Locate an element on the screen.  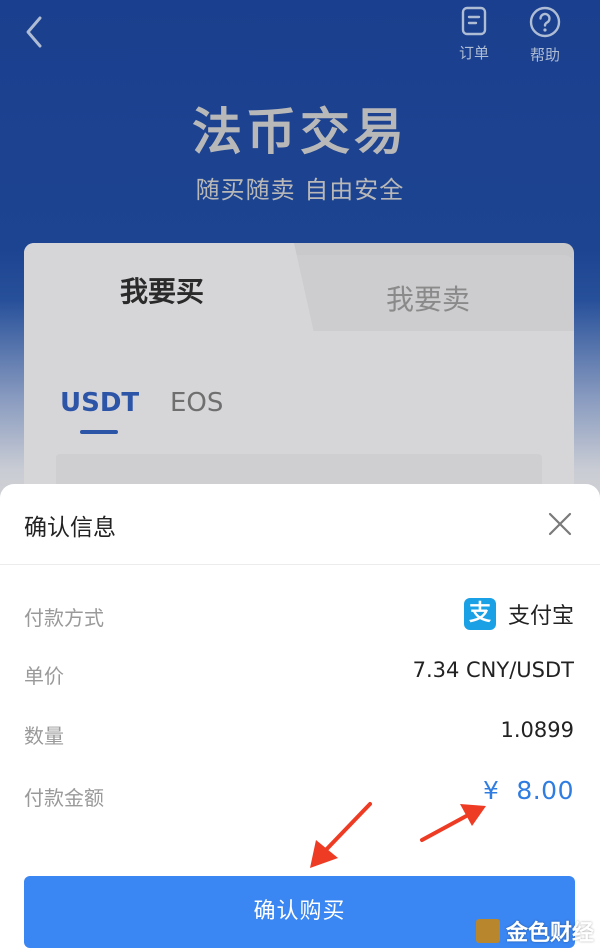
payment-method-label: 付款方式 is located at coordinates (64, 618).